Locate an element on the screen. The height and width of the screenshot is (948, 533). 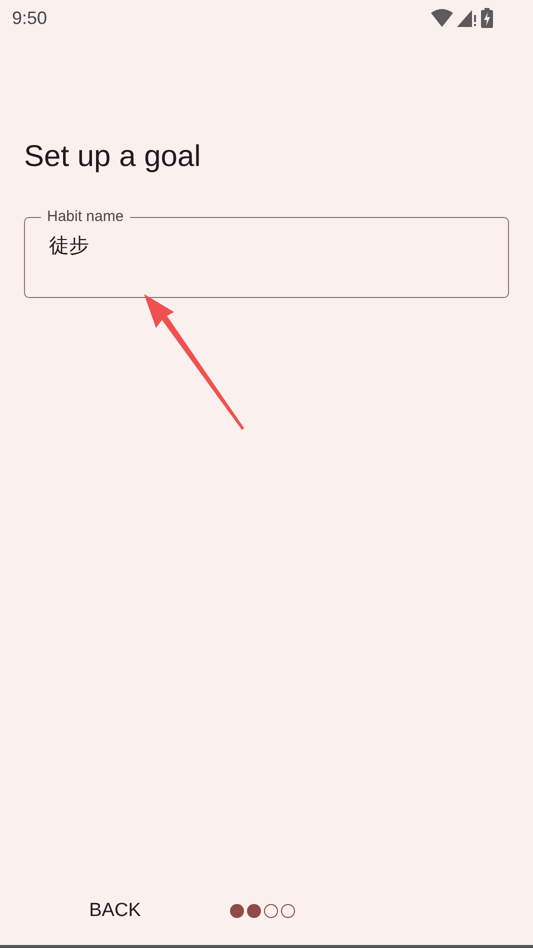
habit-name-field: Habit name 徒步 is located at coordinates (266, 253).